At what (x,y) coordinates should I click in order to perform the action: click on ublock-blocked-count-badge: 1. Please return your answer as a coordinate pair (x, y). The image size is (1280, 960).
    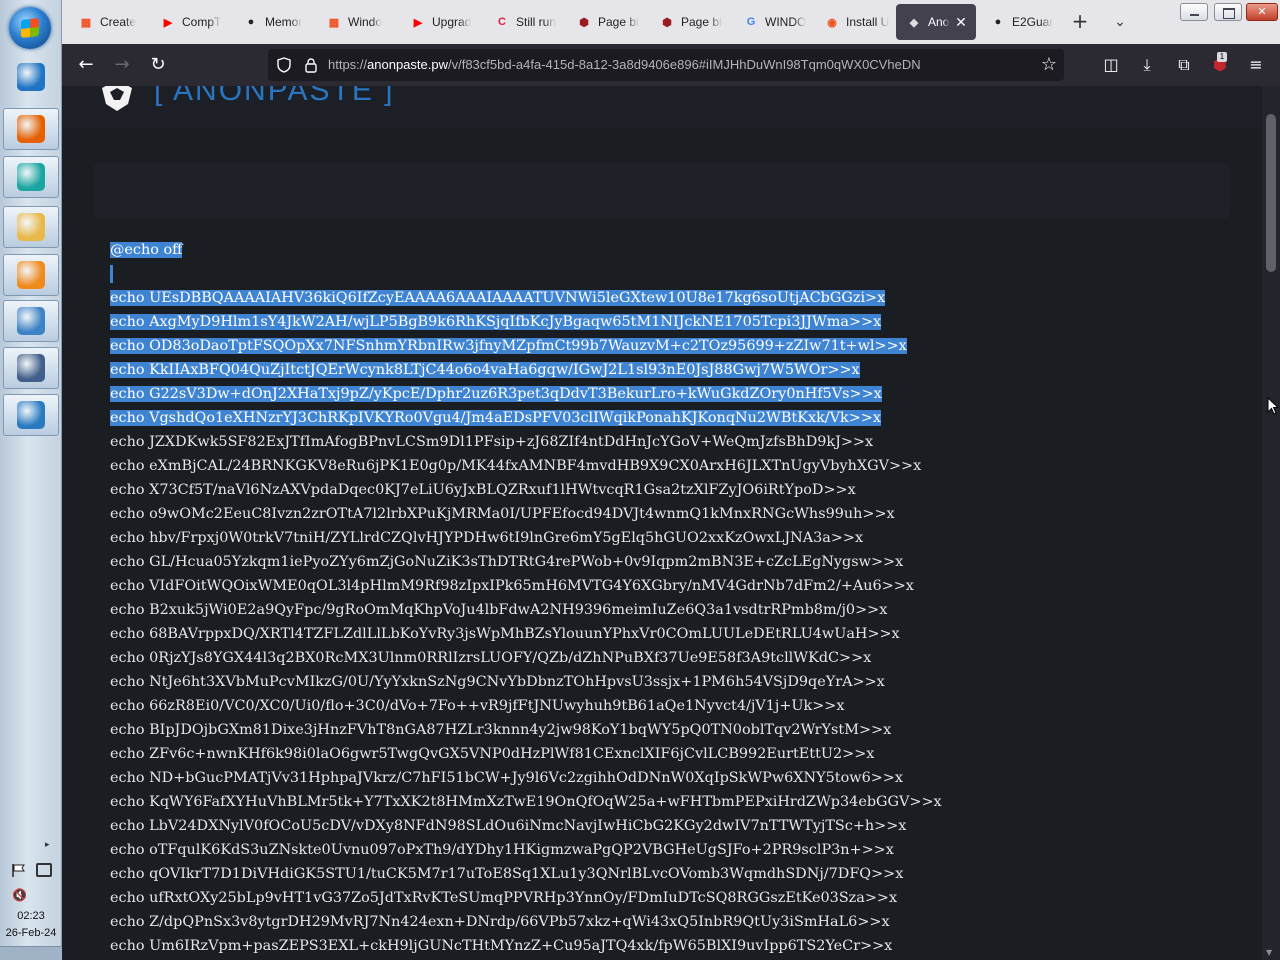
    Looking at the image, I should click on (1222, 57).